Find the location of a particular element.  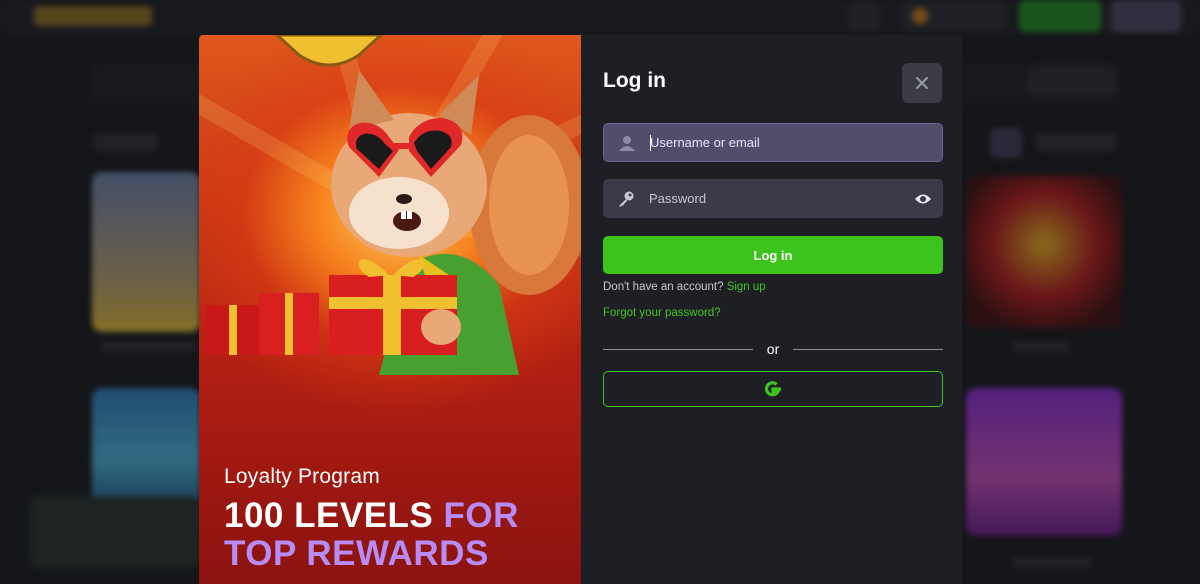

key-icon is located at coordinates (626, 199).